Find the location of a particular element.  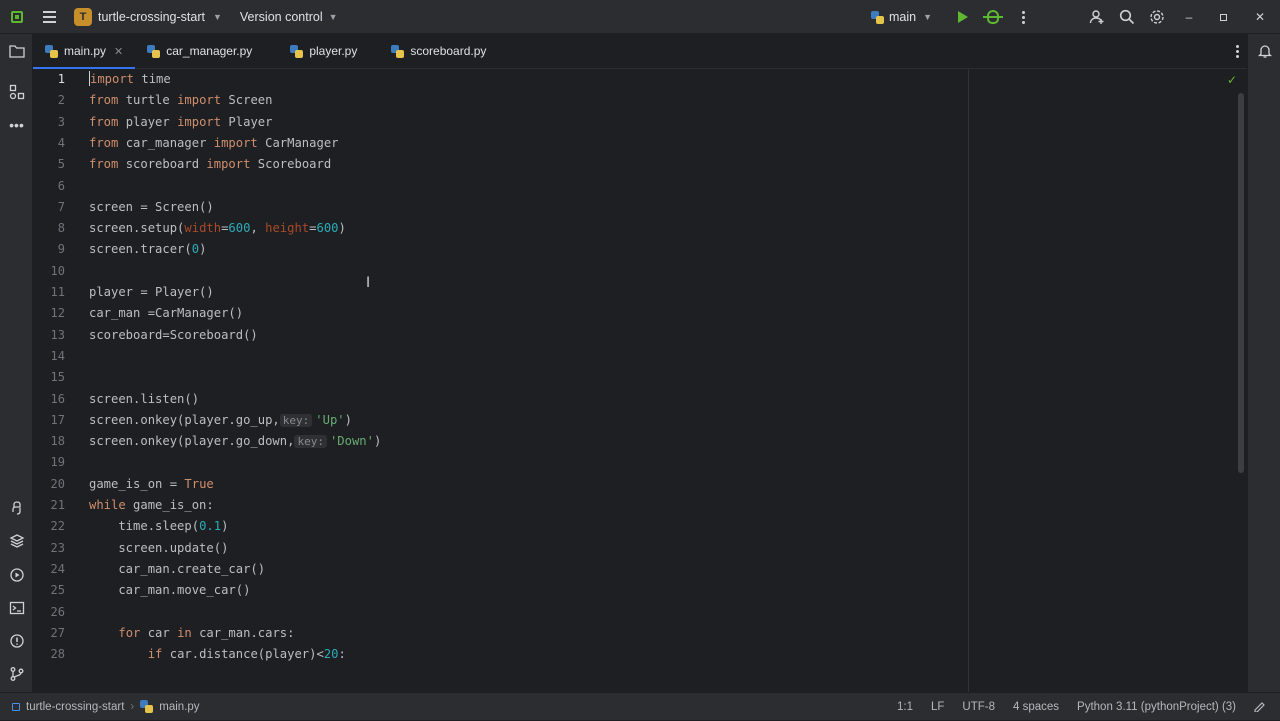

code-text: screen.onkey(player.go_down, is located at coordinates (192, 441).